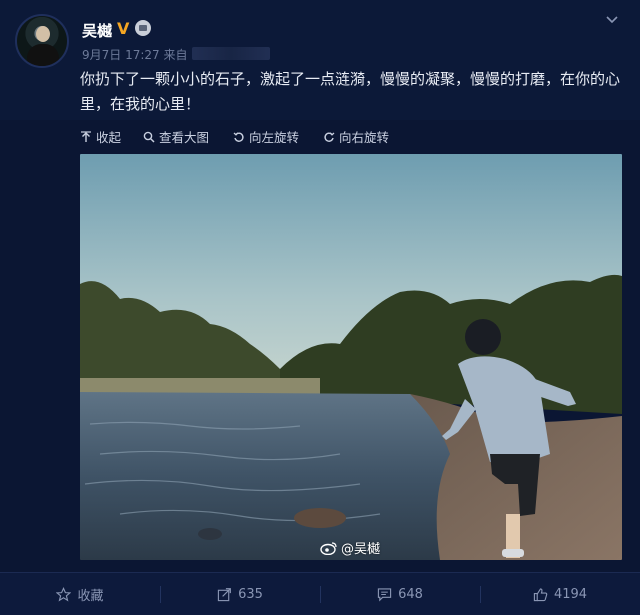 The height and width of the screenshot is (615, 640). Describe the element at coordinates (570, 594) in the screenshot. I see `like-count: 4194` at that location.